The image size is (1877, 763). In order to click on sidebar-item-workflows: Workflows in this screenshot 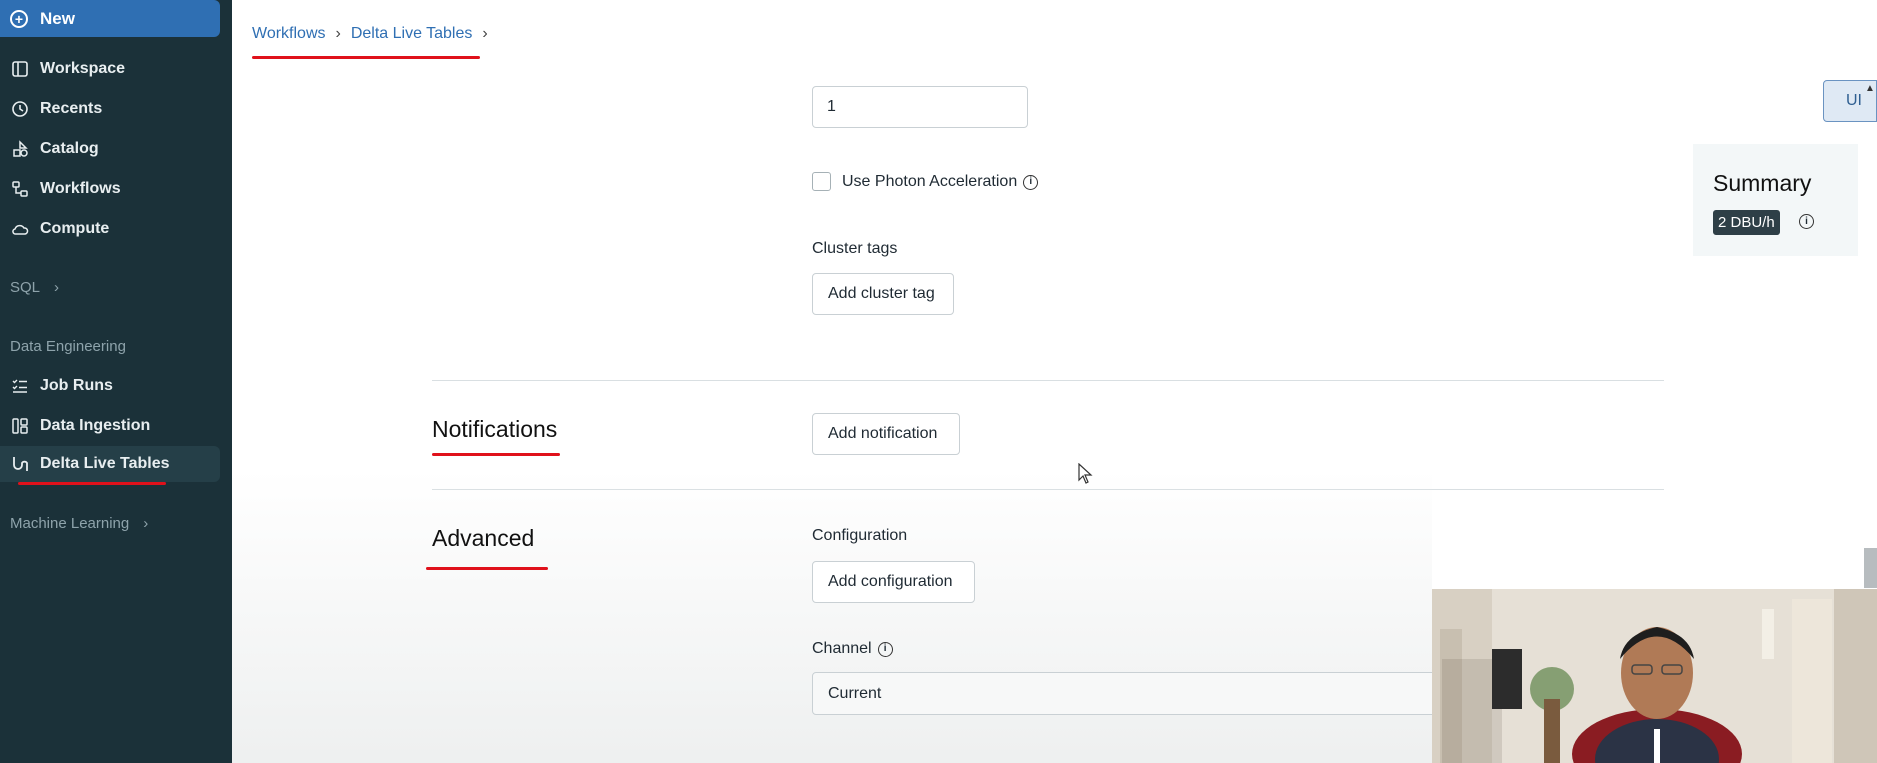, I will do `click(110, 189)`.